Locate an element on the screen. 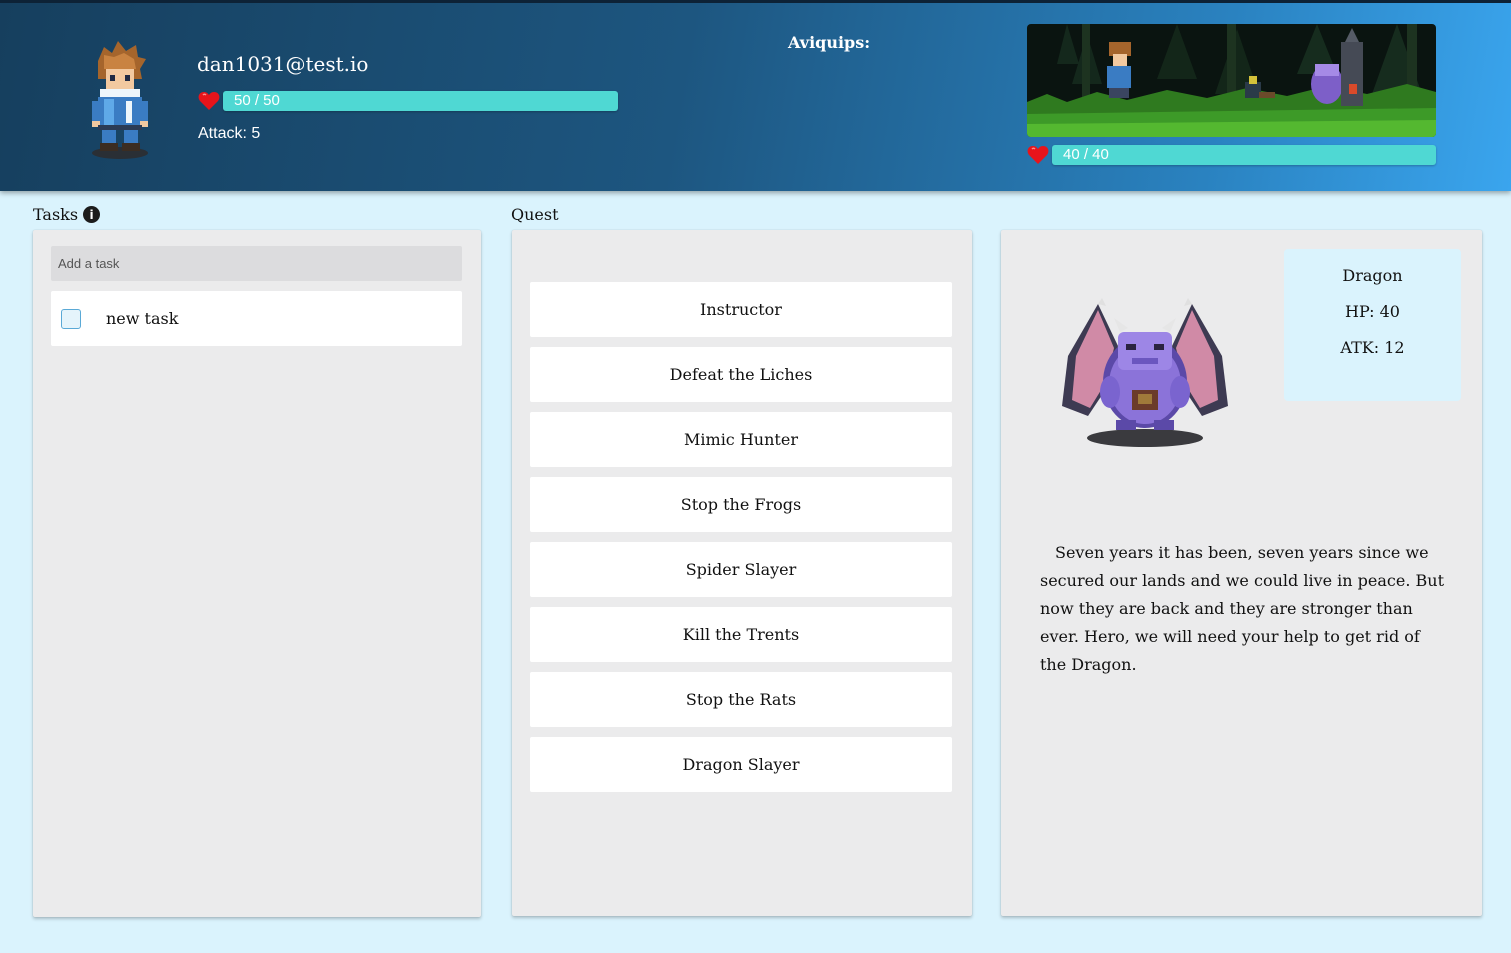 The height and width of the screenshot is (953, 1511). quest-button-kill-the-trents: Kill the Trents is located at coordinates (741, 634).